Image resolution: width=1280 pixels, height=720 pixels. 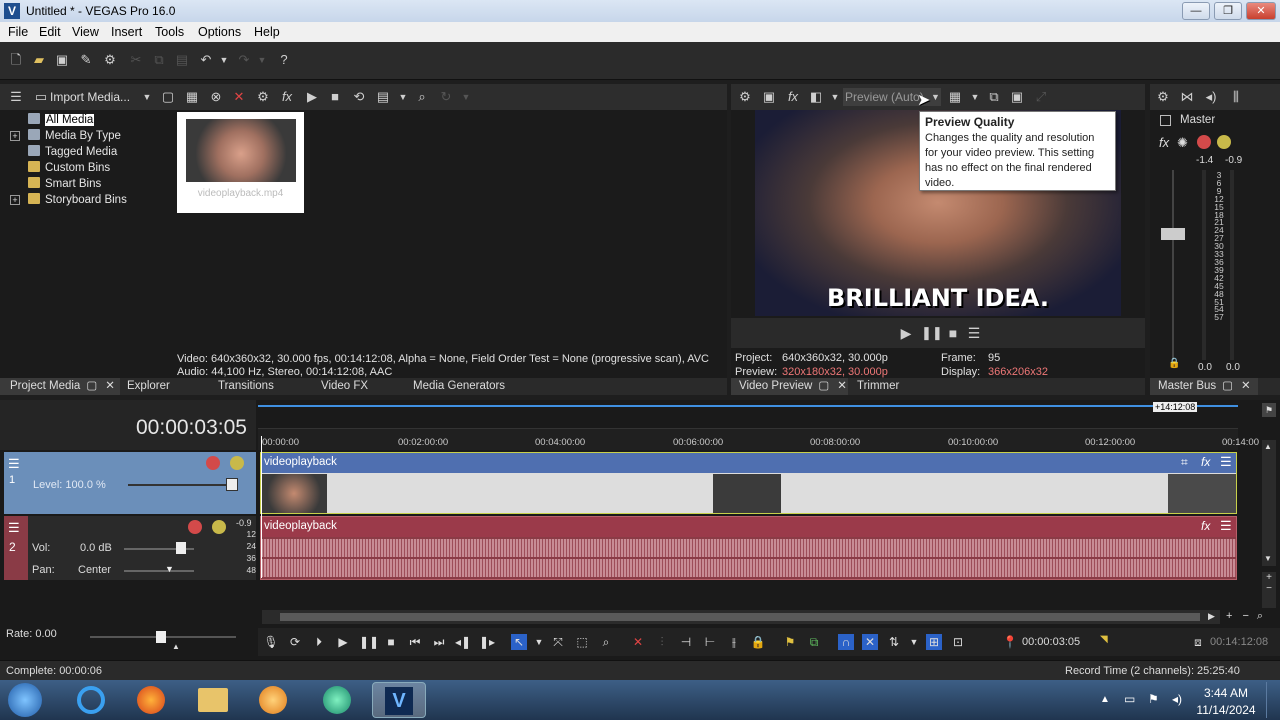 I want to click on split-screen-icon: ◧, so click(x=816, y=97).